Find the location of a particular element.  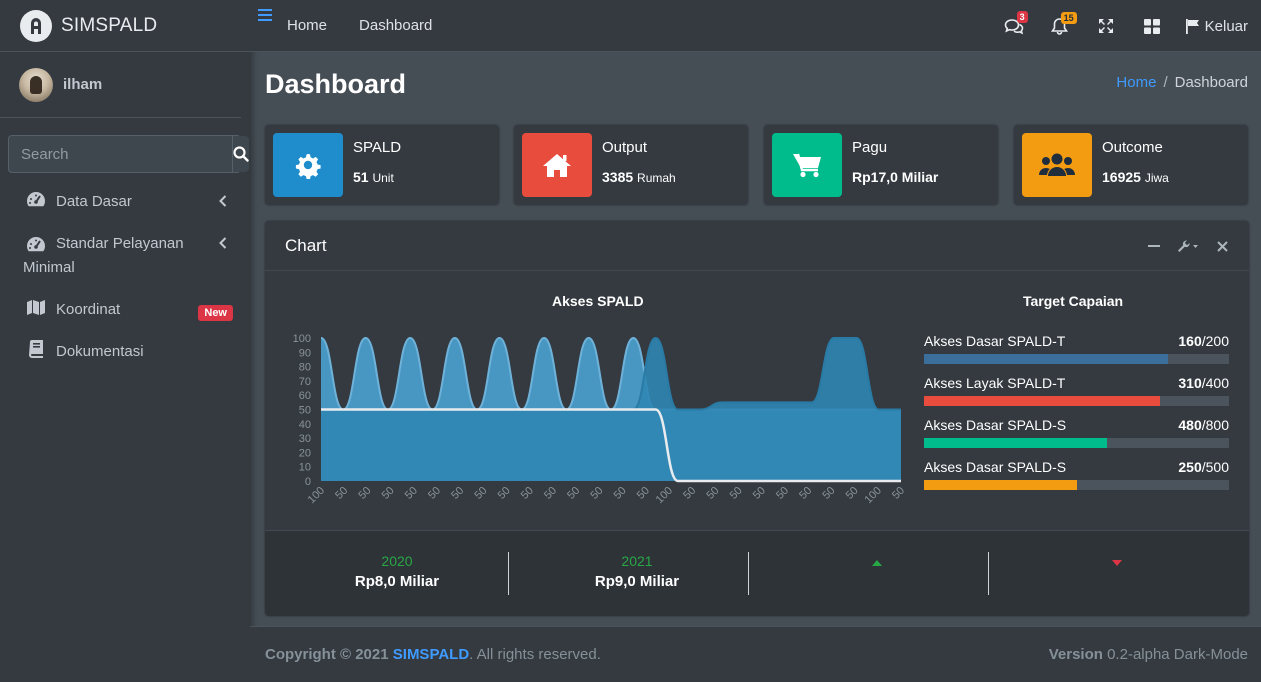

y-tick-label: 40 is located at coordinates (305, 425).